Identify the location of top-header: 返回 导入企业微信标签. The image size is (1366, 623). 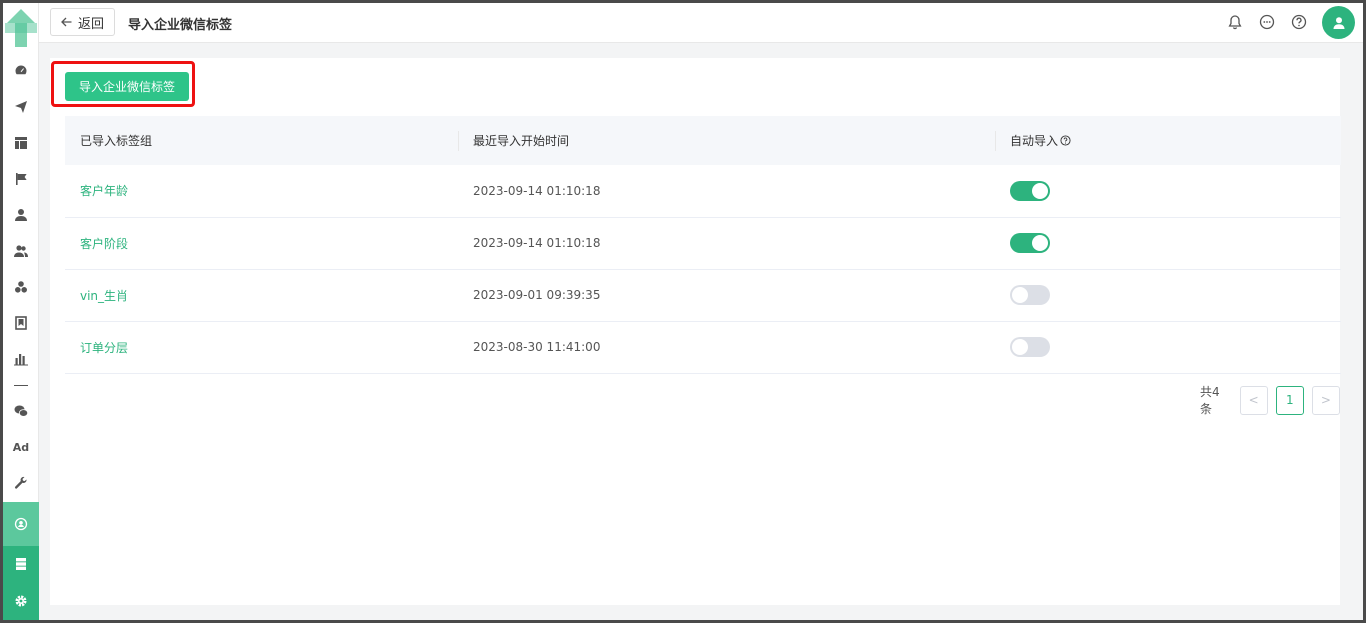
(701, 23).